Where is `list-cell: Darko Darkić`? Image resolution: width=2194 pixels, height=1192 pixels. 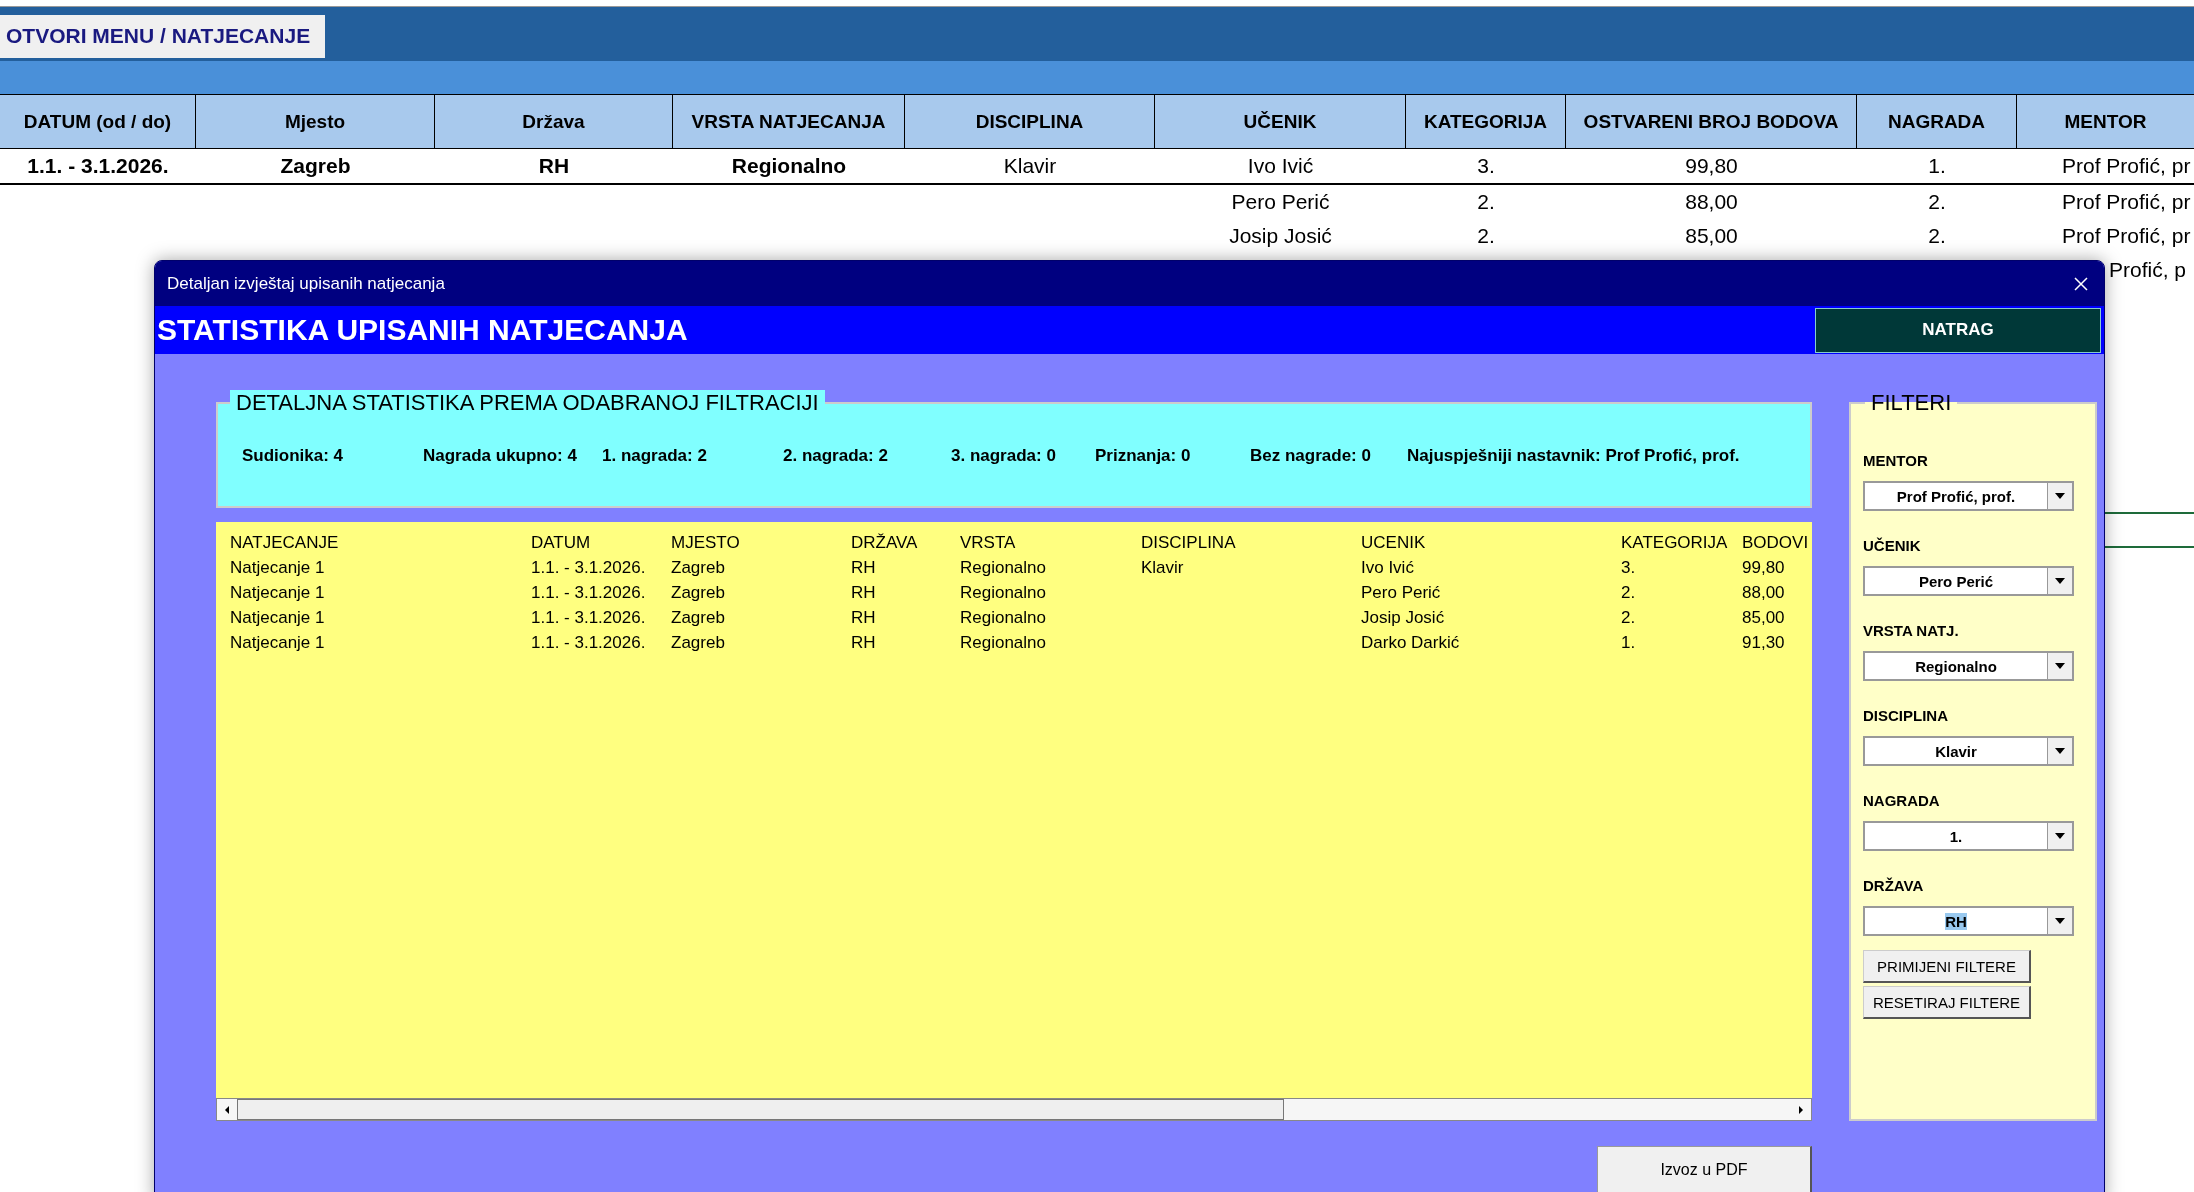
list-cell: Darko Darkić is located at coordinates (1410, 642).